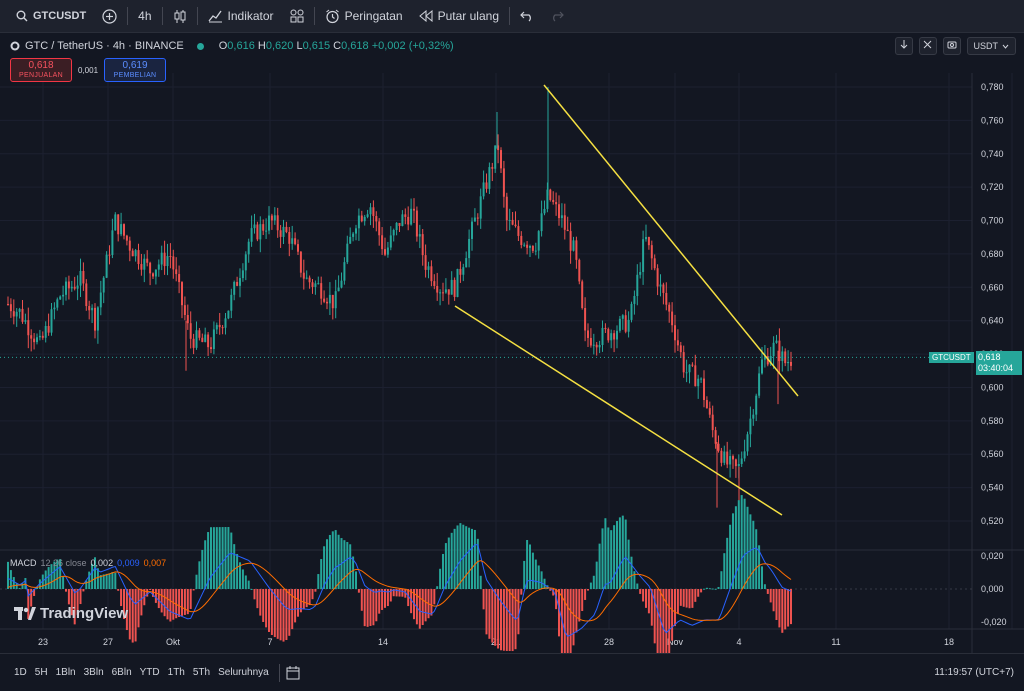 The height and width of the screenshot is (691, 1024). What do you see at coordinates (996, 368) in the screenshot?
I see `countdown: 03:40:04` at bounding box center [996, 368].